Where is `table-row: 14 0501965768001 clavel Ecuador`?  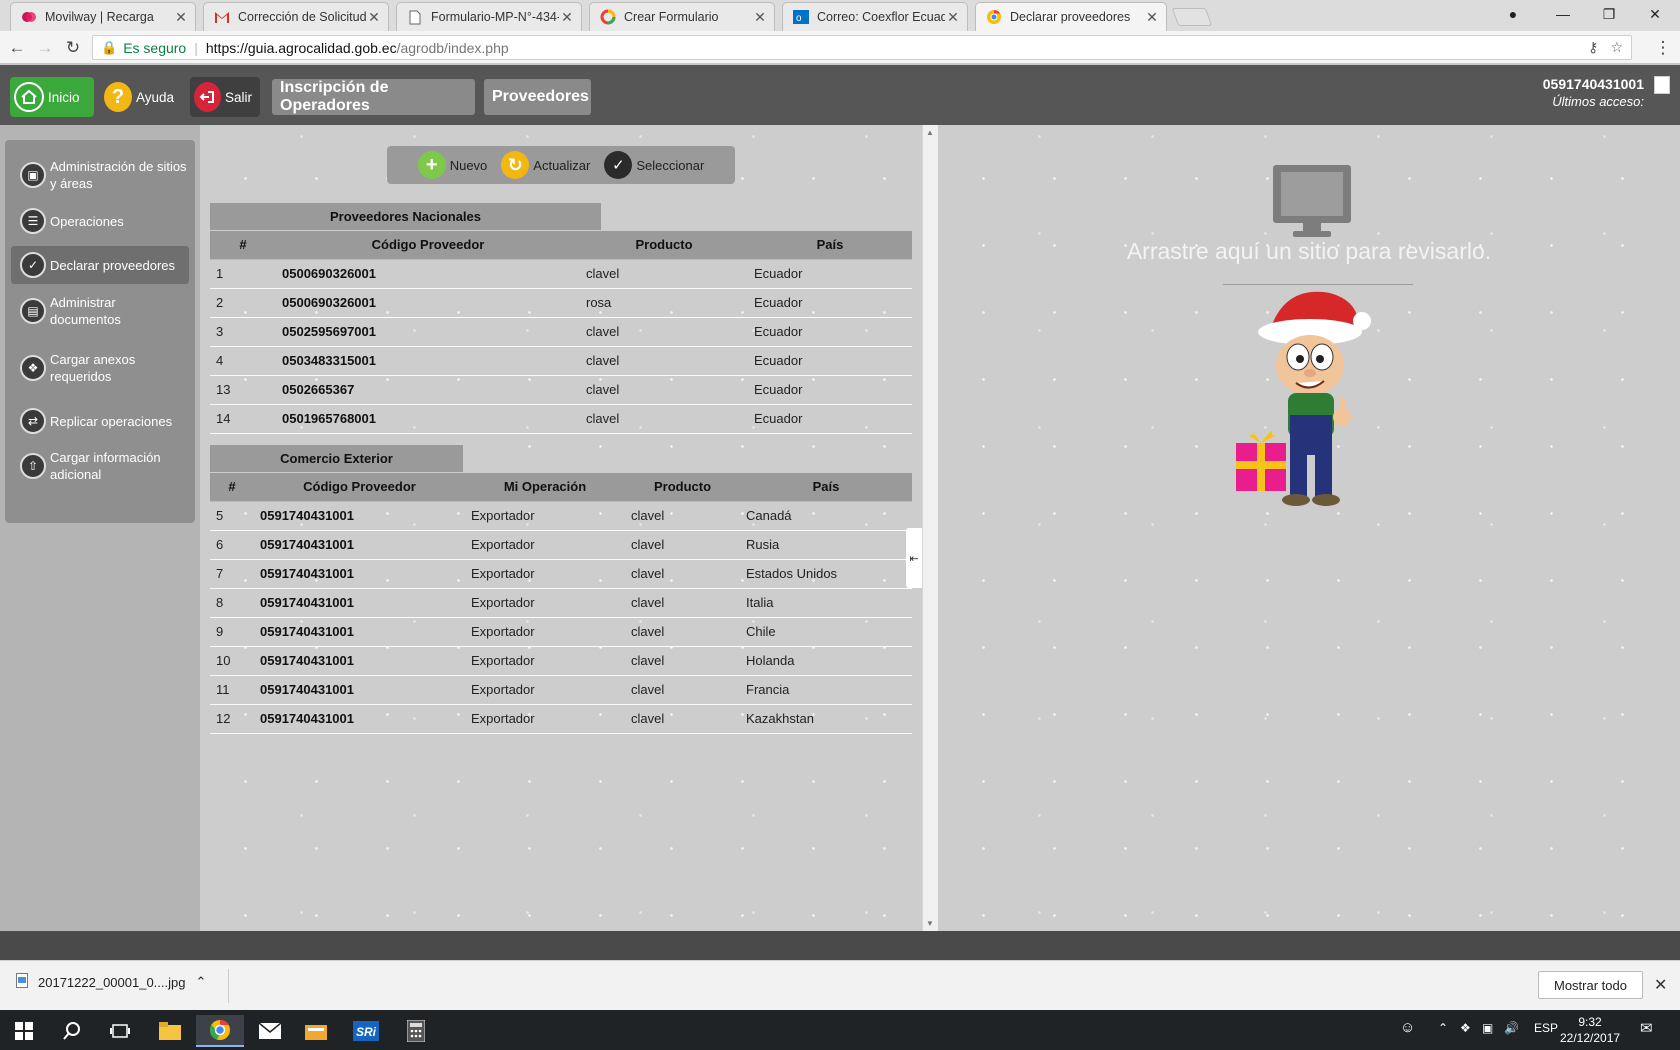
table-row: 14 0501965768001 clavel Ecuador is located at coordinates (561, 419).